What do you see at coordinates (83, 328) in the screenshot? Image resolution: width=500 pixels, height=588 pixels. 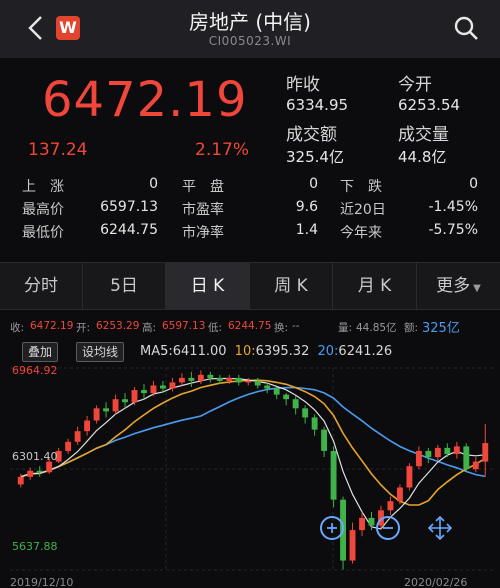 I see `open-label: 开:` at bounding box center [83, 328].